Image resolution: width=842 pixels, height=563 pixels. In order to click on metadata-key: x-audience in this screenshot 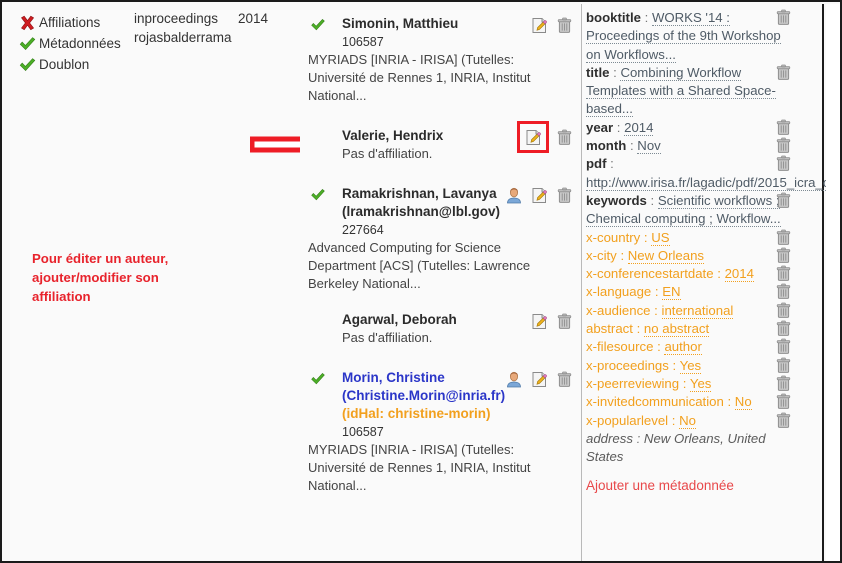, I will do `click(618, 310)`.